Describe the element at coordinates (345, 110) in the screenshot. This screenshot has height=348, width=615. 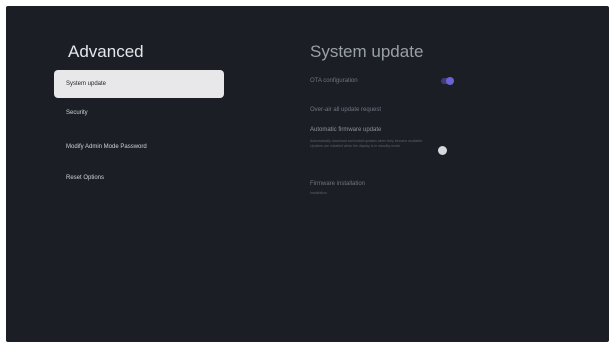
I see `update-request-label: Over-air all update request` at that location.